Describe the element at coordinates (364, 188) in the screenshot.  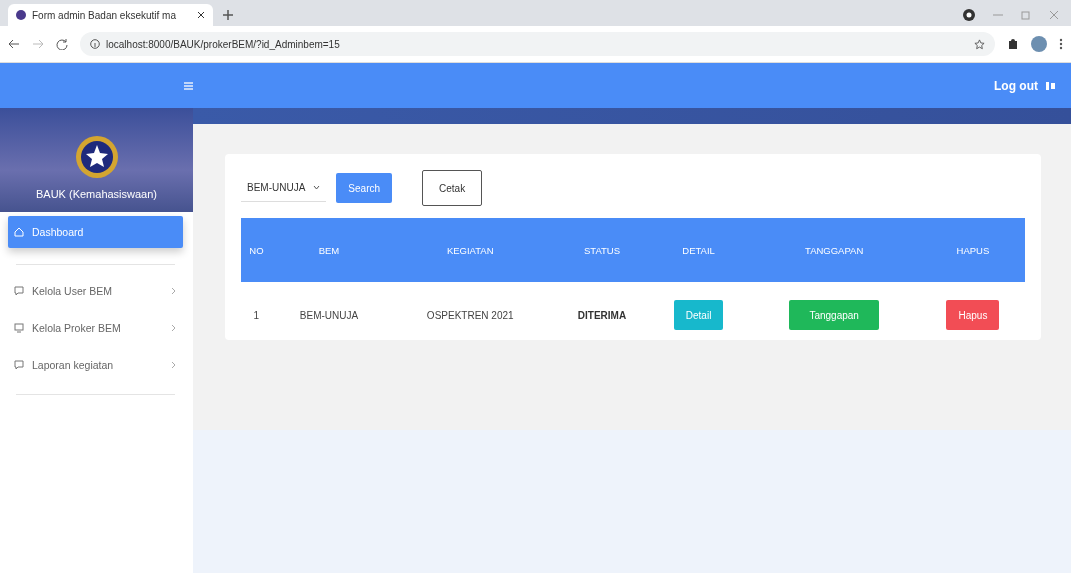
I see `search-button: Search` at that location.